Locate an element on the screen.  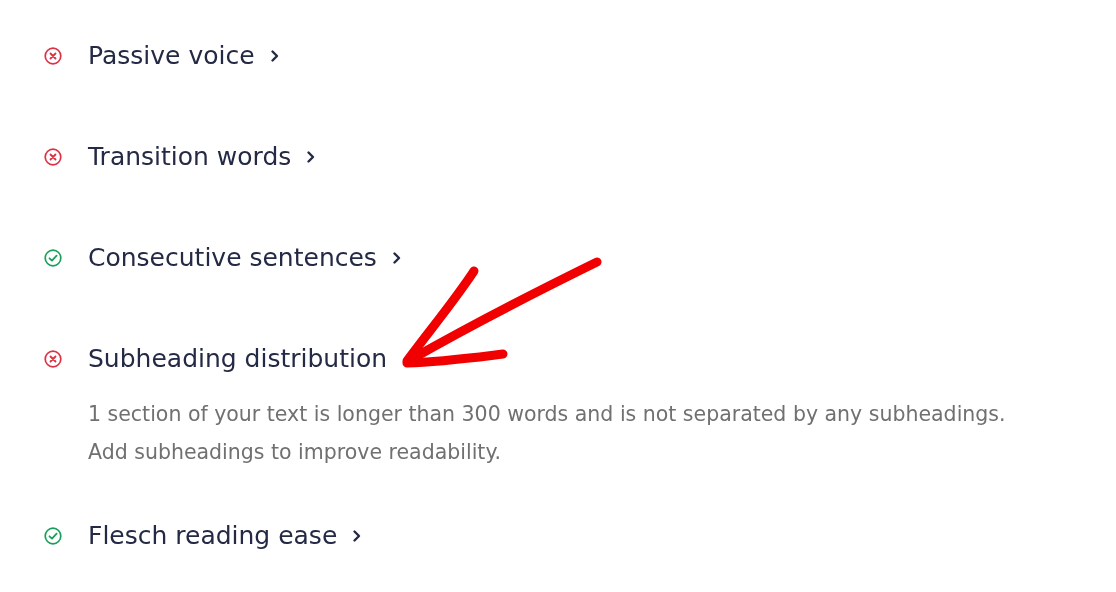
check-title-toggle: Passive voice is located at coordinates (184, 56).